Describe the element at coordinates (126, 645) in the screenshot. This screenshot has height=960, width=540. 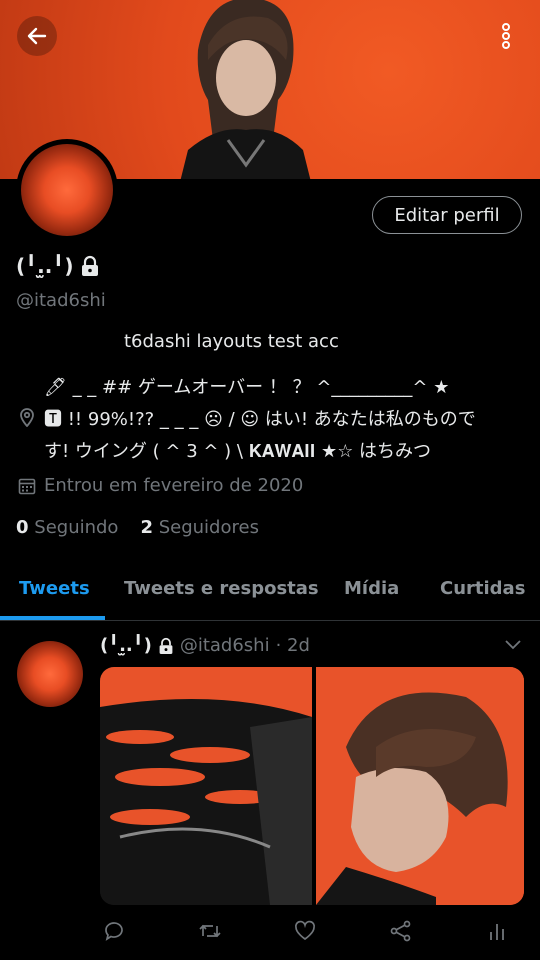
I see `tweet-author-name: (╹.̫.╹)` at that location.